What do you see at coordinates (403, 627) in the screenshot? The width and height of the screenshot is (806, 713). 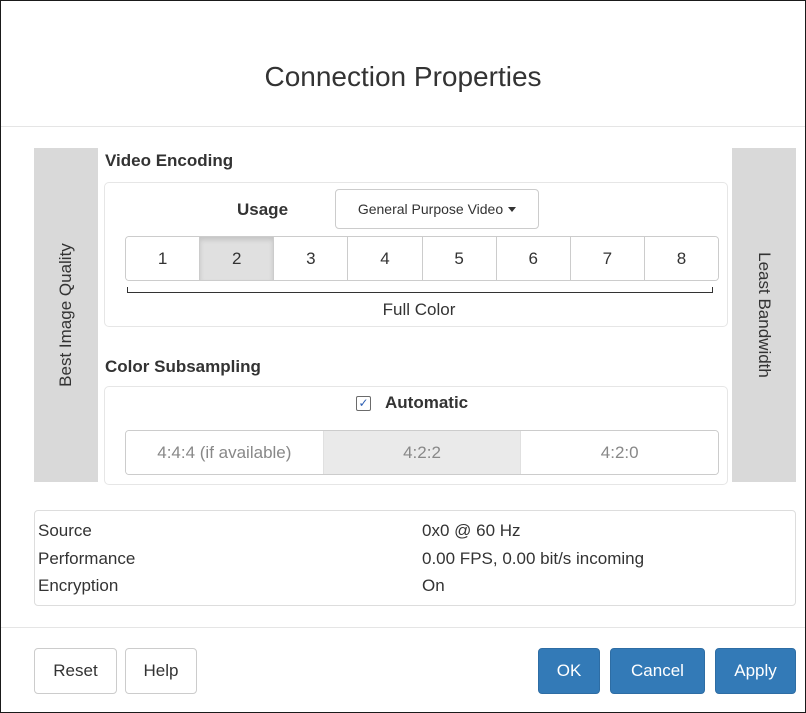 I see `footer-divider` at bounding box center [403, 627].